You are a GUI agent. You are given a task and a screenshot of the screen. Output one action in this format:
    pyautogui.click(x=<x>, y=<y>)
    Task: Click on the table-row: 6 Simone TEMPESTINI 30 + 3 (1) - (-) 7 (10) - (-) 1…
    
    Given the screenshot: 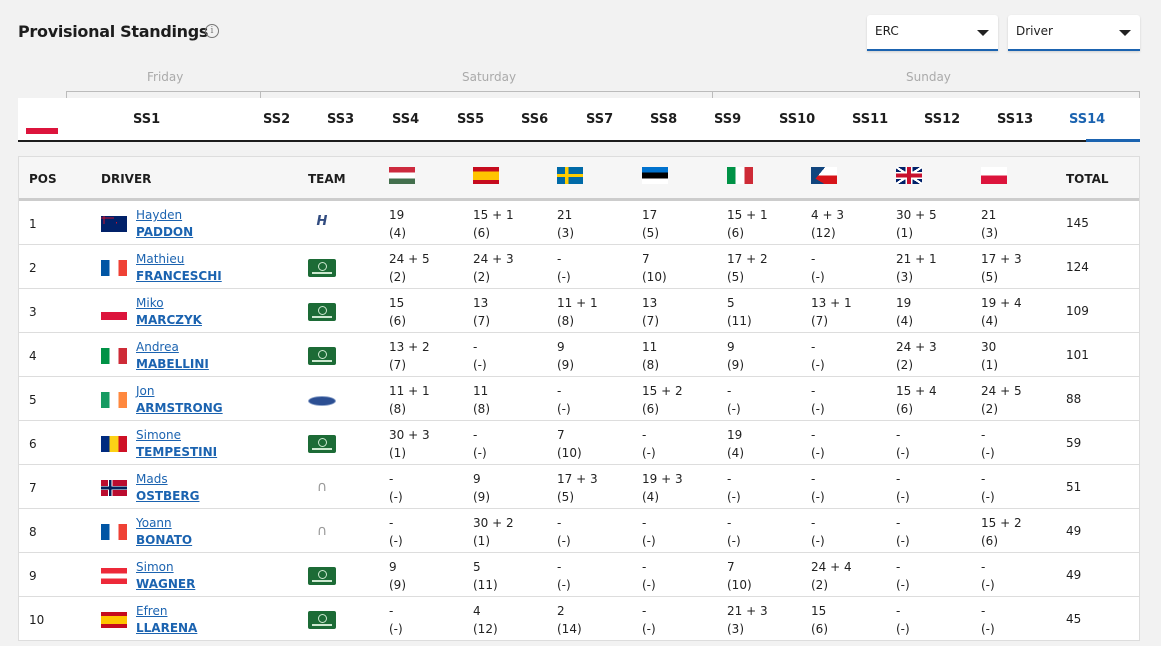 What is the action you would take?
    pyautogui.click(x=579, y=443)
    